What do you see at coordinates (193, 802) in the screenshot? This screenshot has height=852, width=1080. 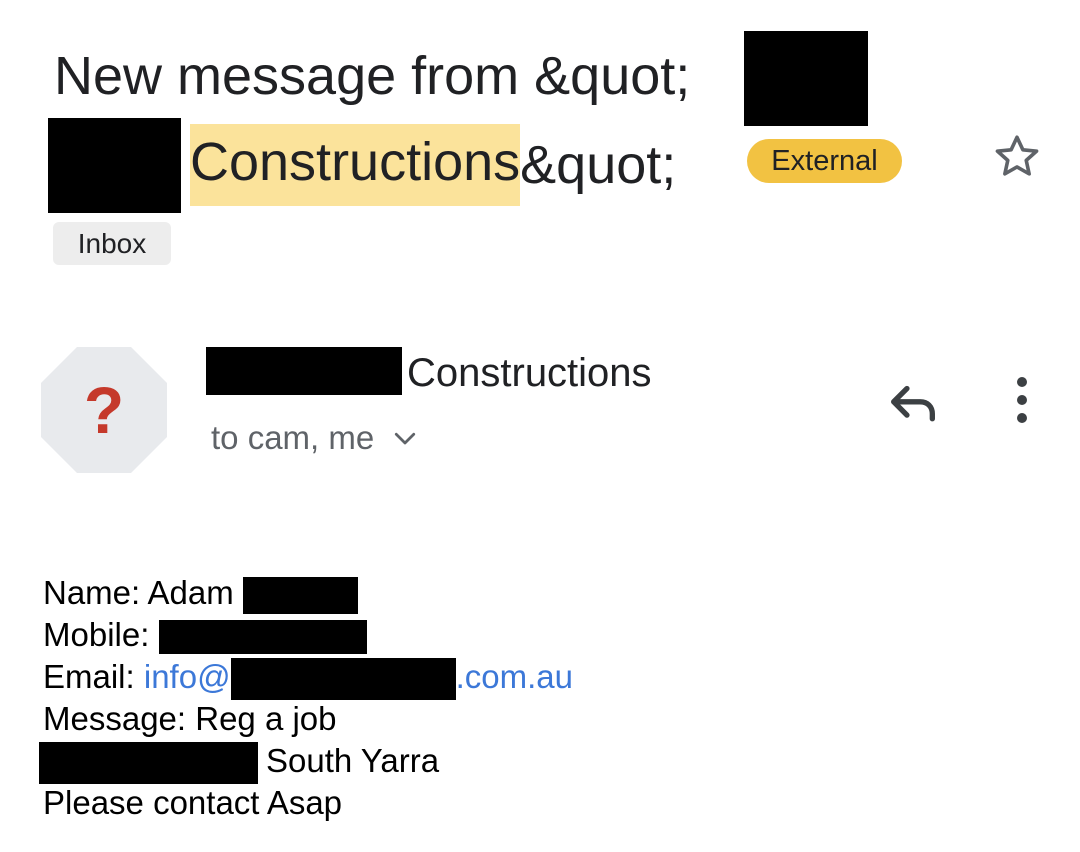 I see `closing-text: Please contact Asap` at bounding box center [193, 802].